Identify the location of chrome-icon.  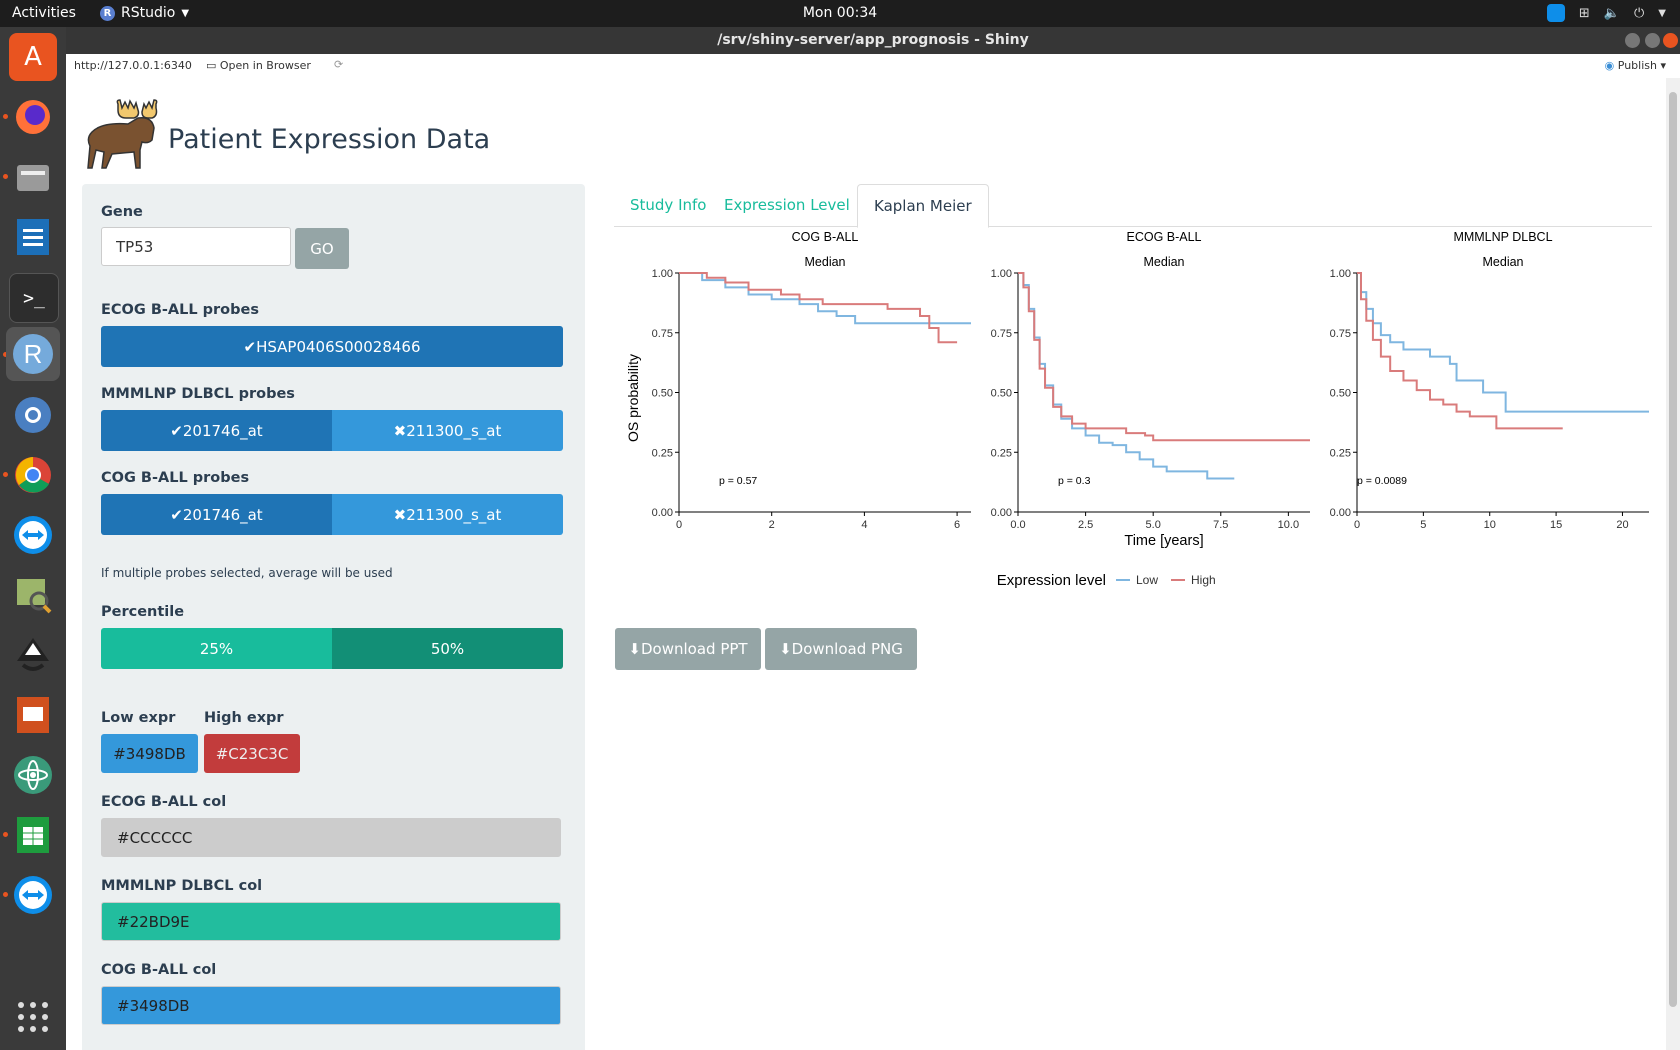
(33, 475).